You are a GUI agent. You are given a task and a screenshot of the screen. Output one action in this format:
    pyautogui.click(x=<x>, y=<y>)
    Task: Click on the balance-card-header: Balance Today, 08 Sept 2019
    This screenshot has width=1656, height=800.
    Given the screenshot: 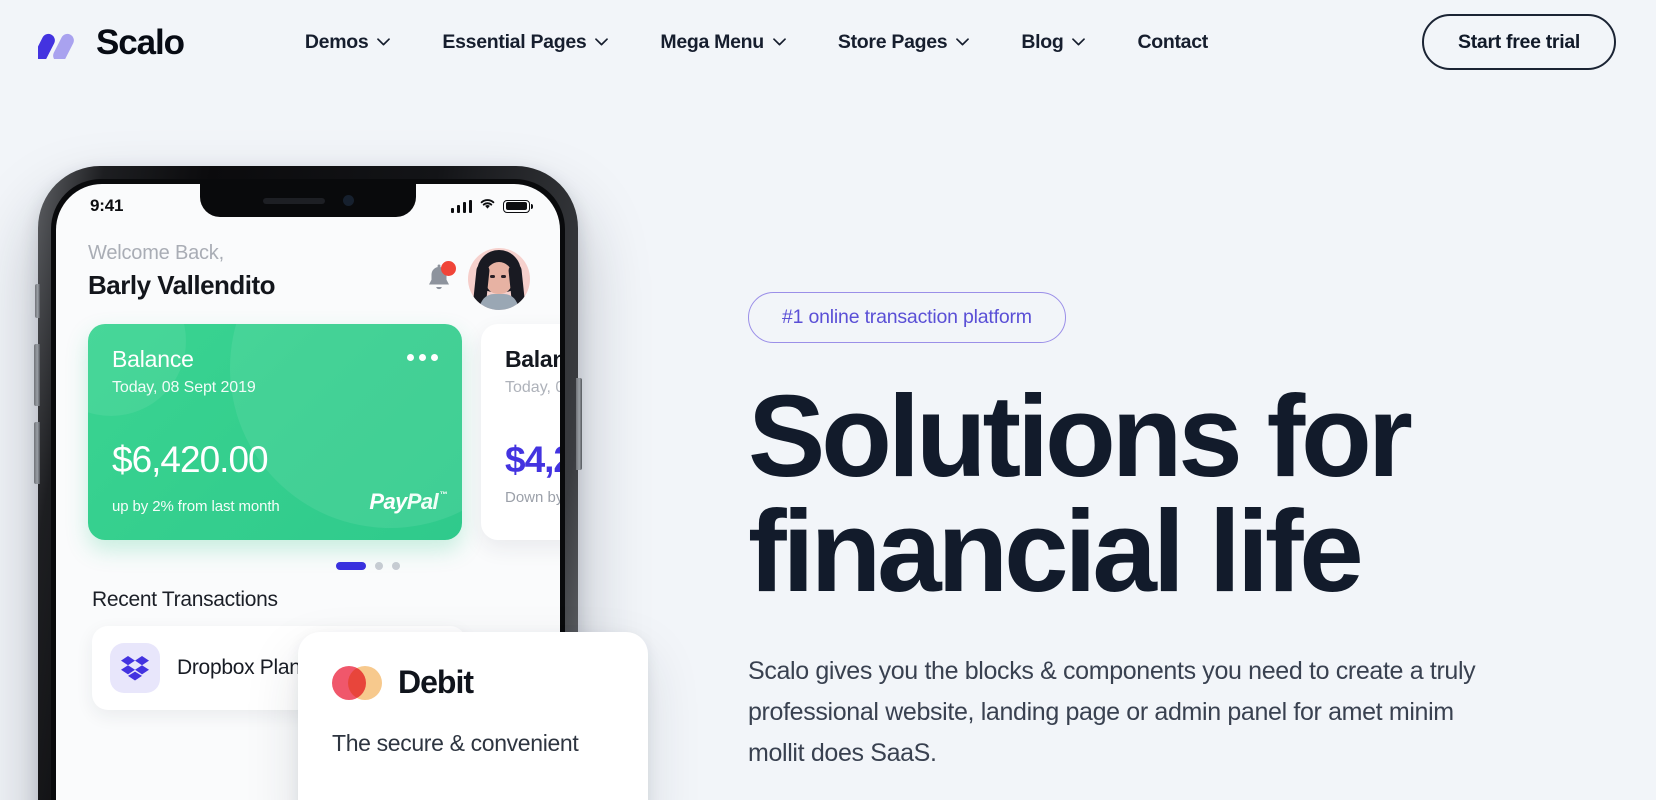 What is the action you would take?
    pyautogui.click(x=275, y=371)
    